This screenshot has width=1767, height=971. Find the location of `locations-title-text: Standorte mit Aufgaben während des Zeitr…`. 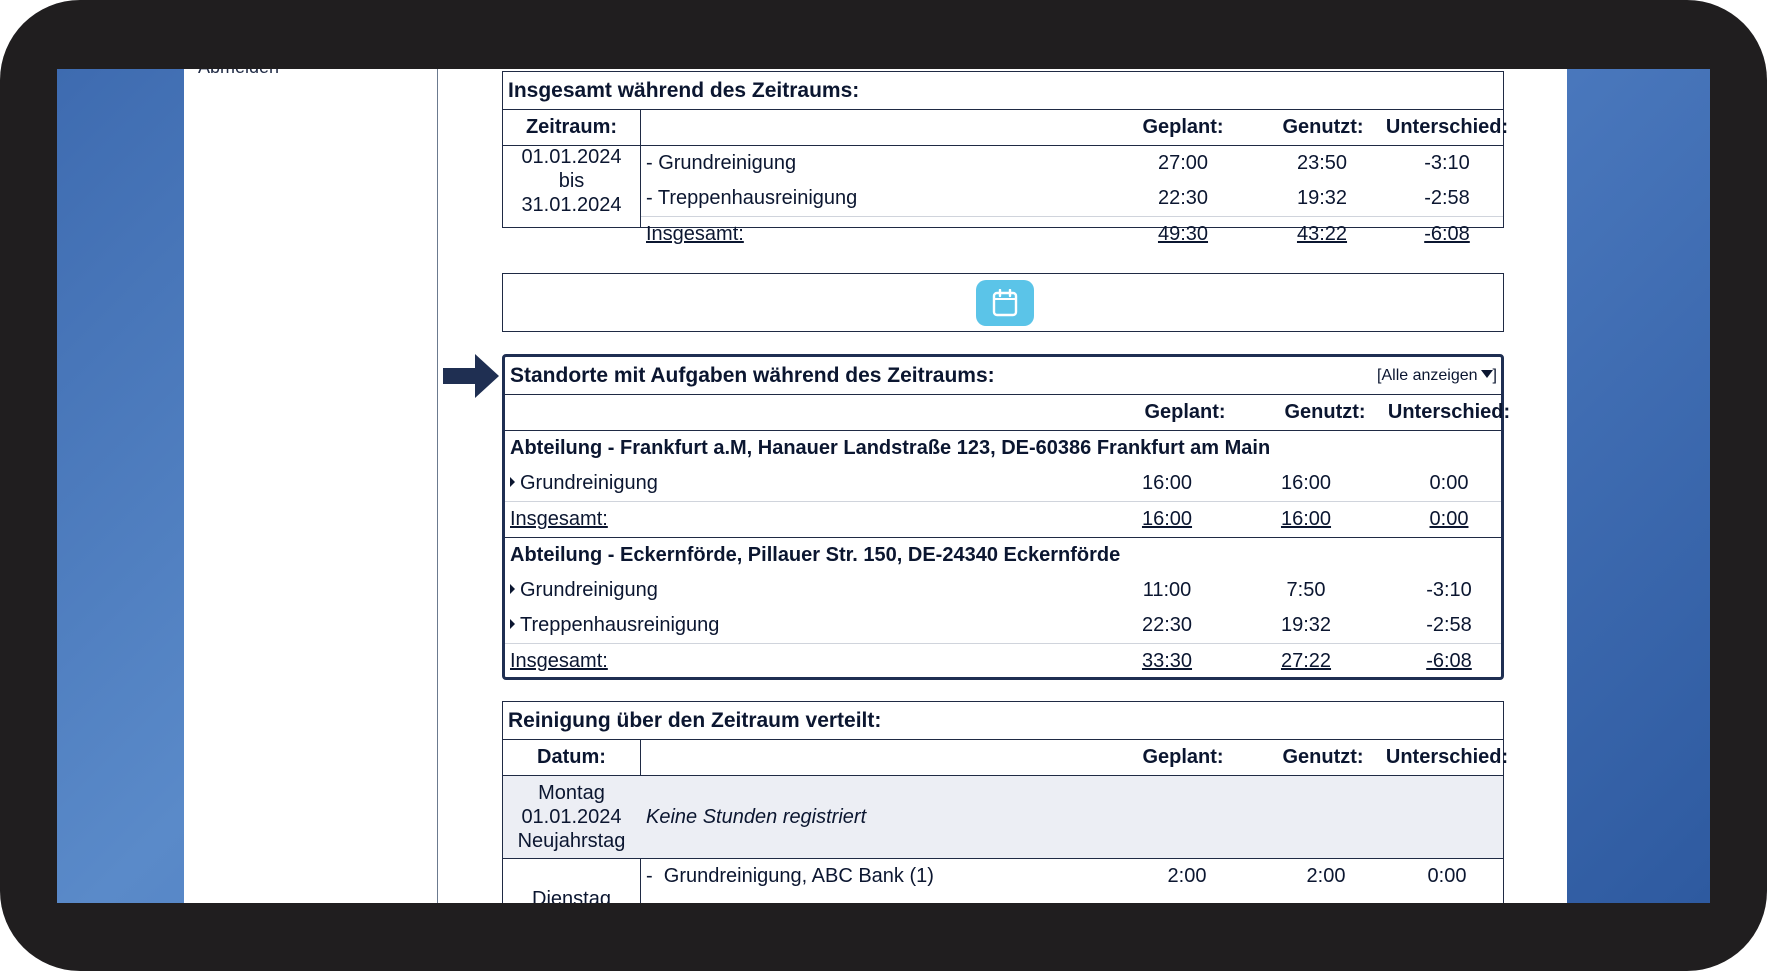

locations-title-text: Standorte mit Aufgaben während des Zeitr… is located at coordinates (752, 375).